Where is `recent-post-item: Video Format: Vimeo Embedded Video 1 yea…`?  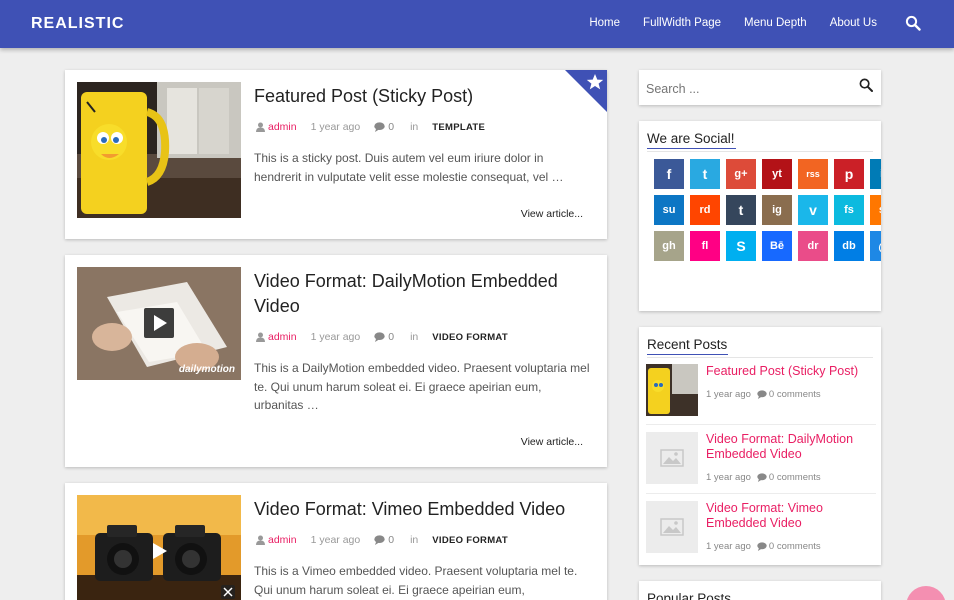 recent-post-item: Video Format: Vimeo Embedded Video 1 yea… is located at coordinates (761, 530).